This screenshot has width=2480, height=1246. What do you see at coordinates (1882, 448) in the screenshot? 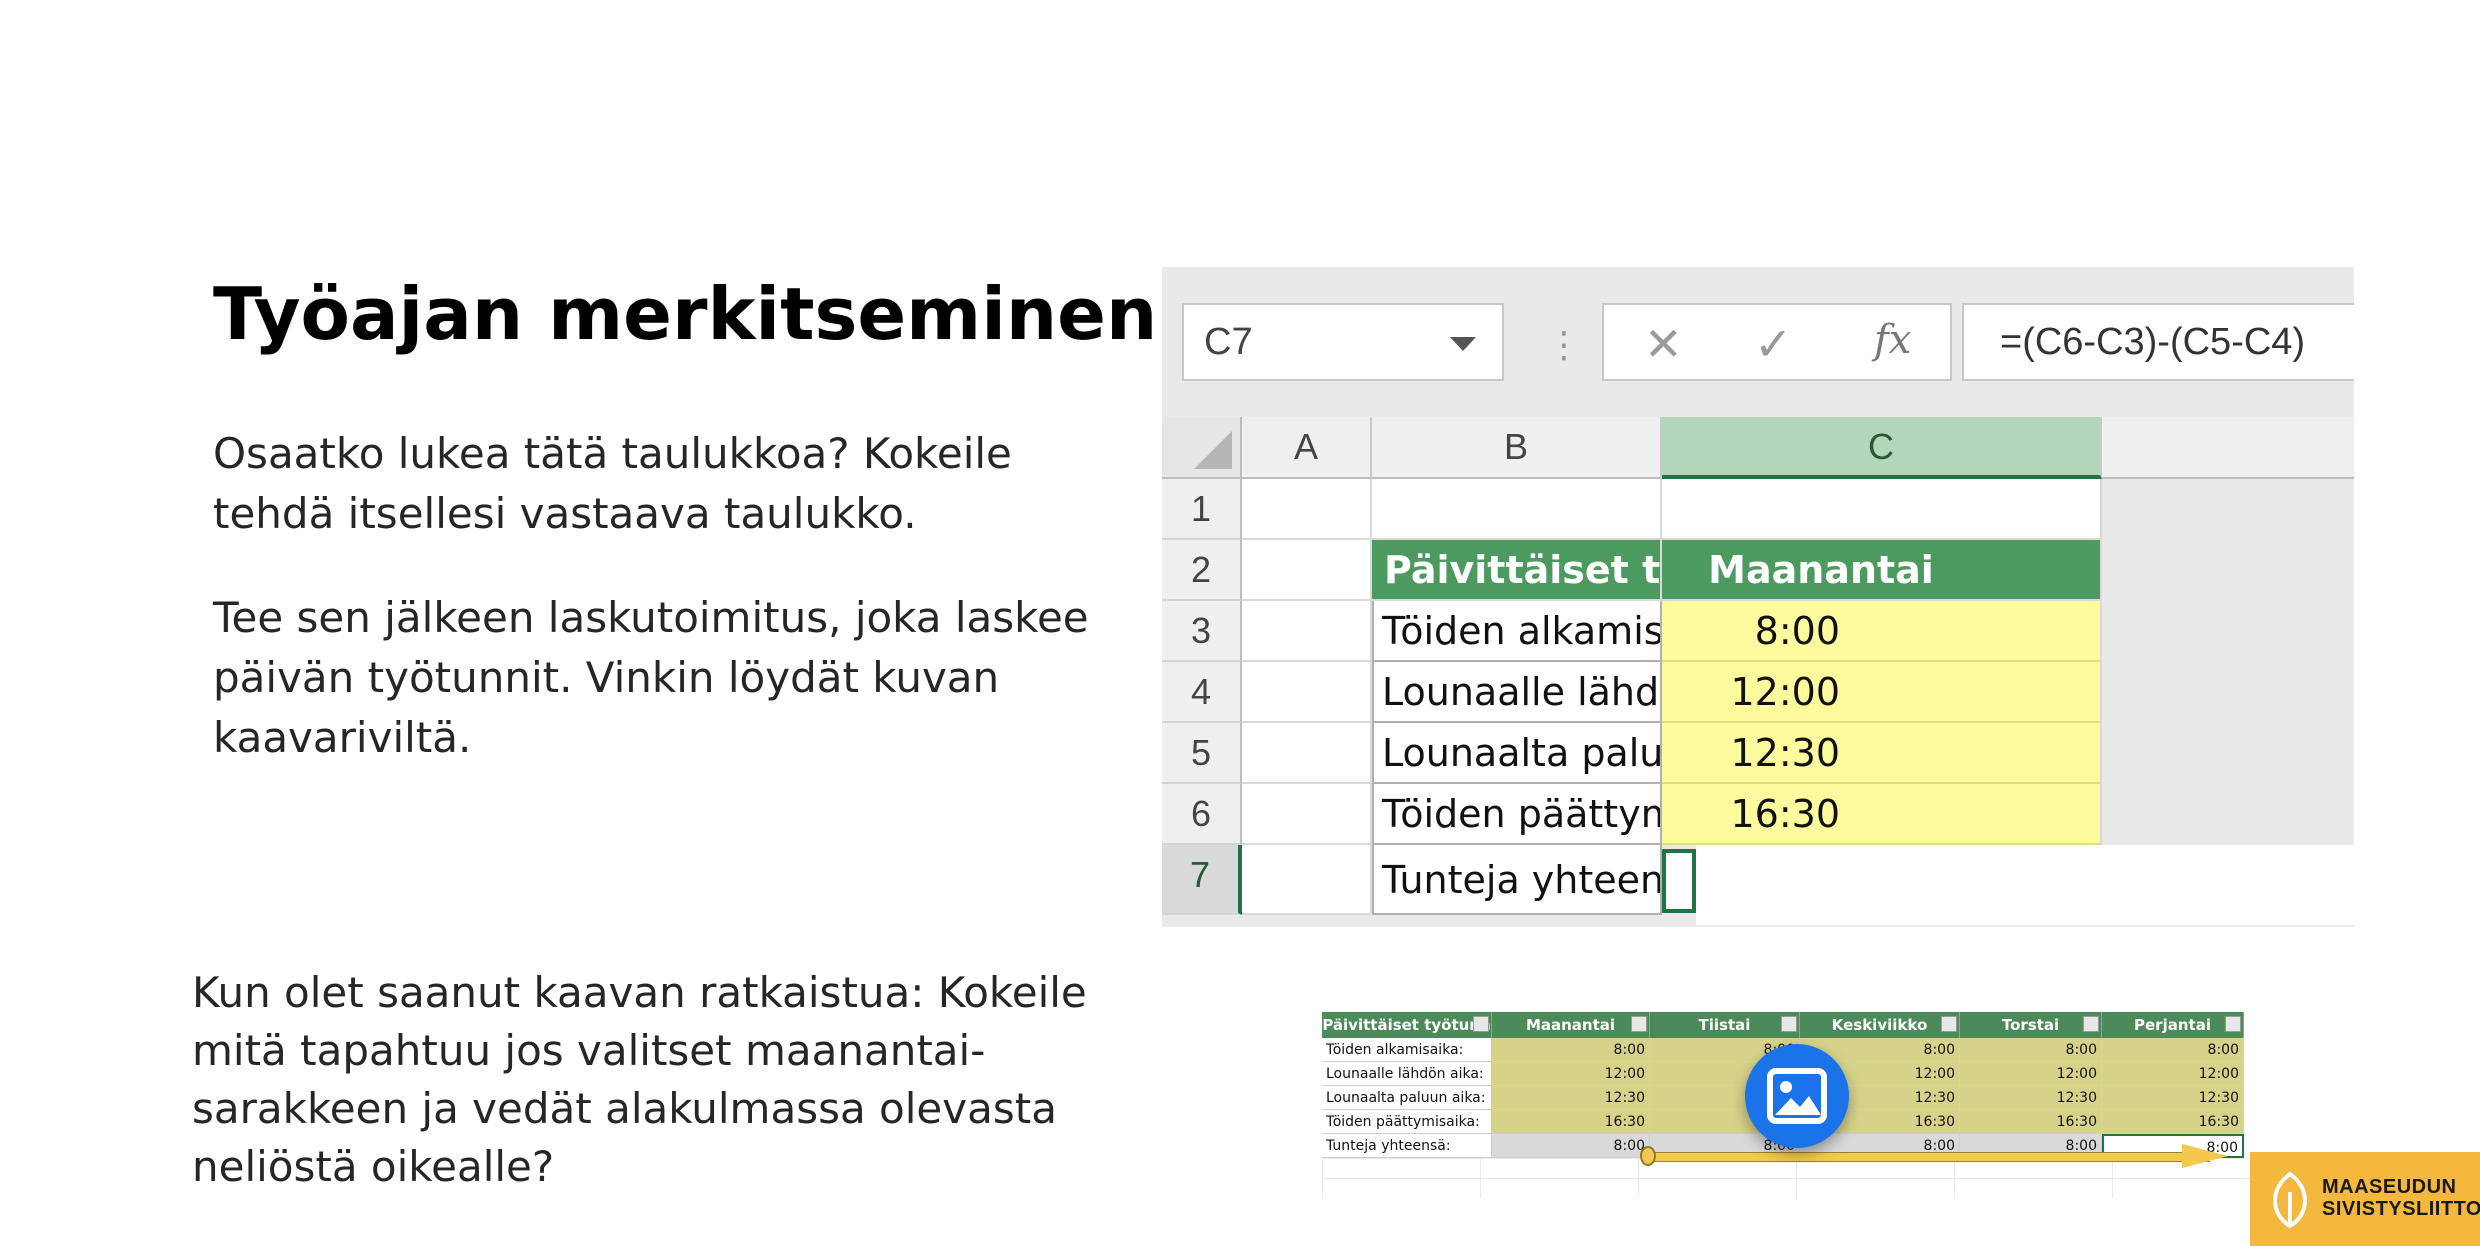
I see `column-header-c: C` at bounding box center [1882, 448].